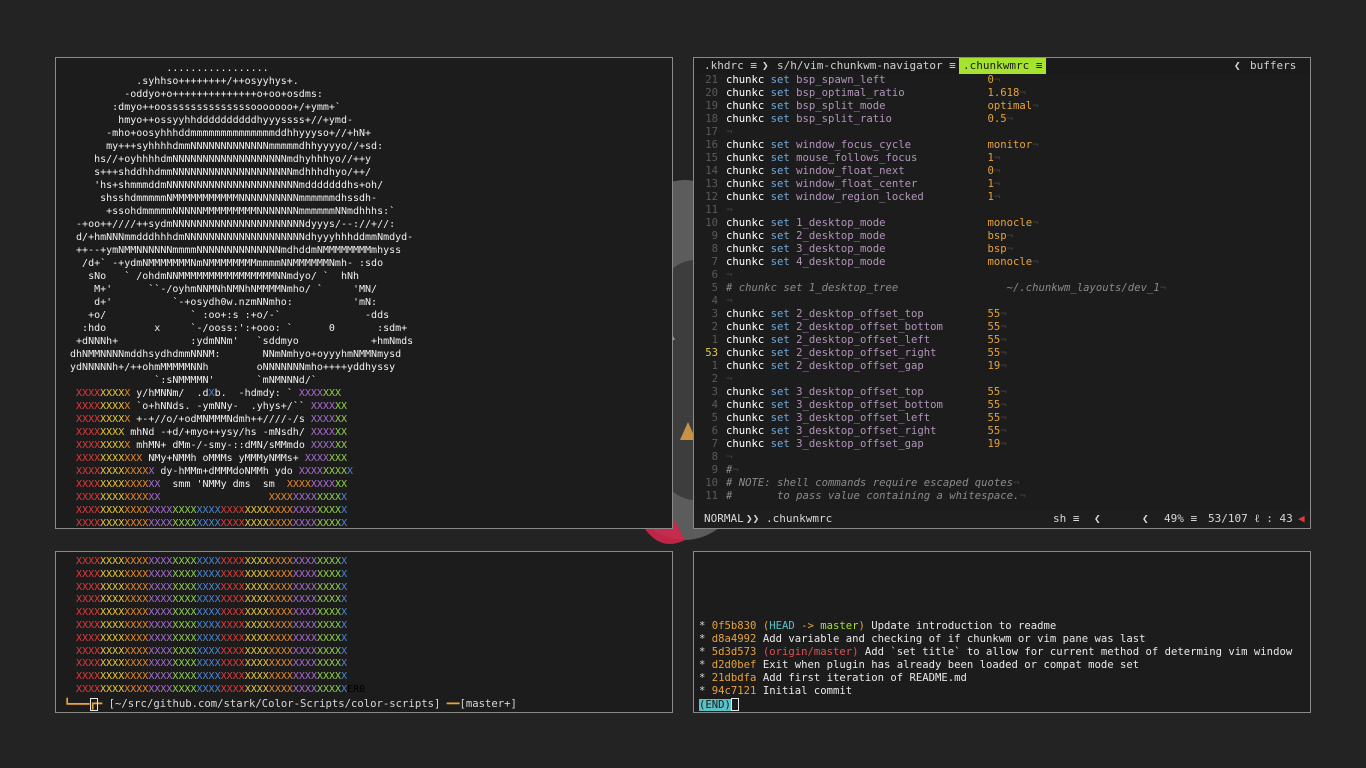 This screenshot has width=1366, height=768. Describe the element at coordinates (1004, 236) in the screenshot. I see `code-line: 9 chunkc set 2_desktop_mode bsp¬` at that location.